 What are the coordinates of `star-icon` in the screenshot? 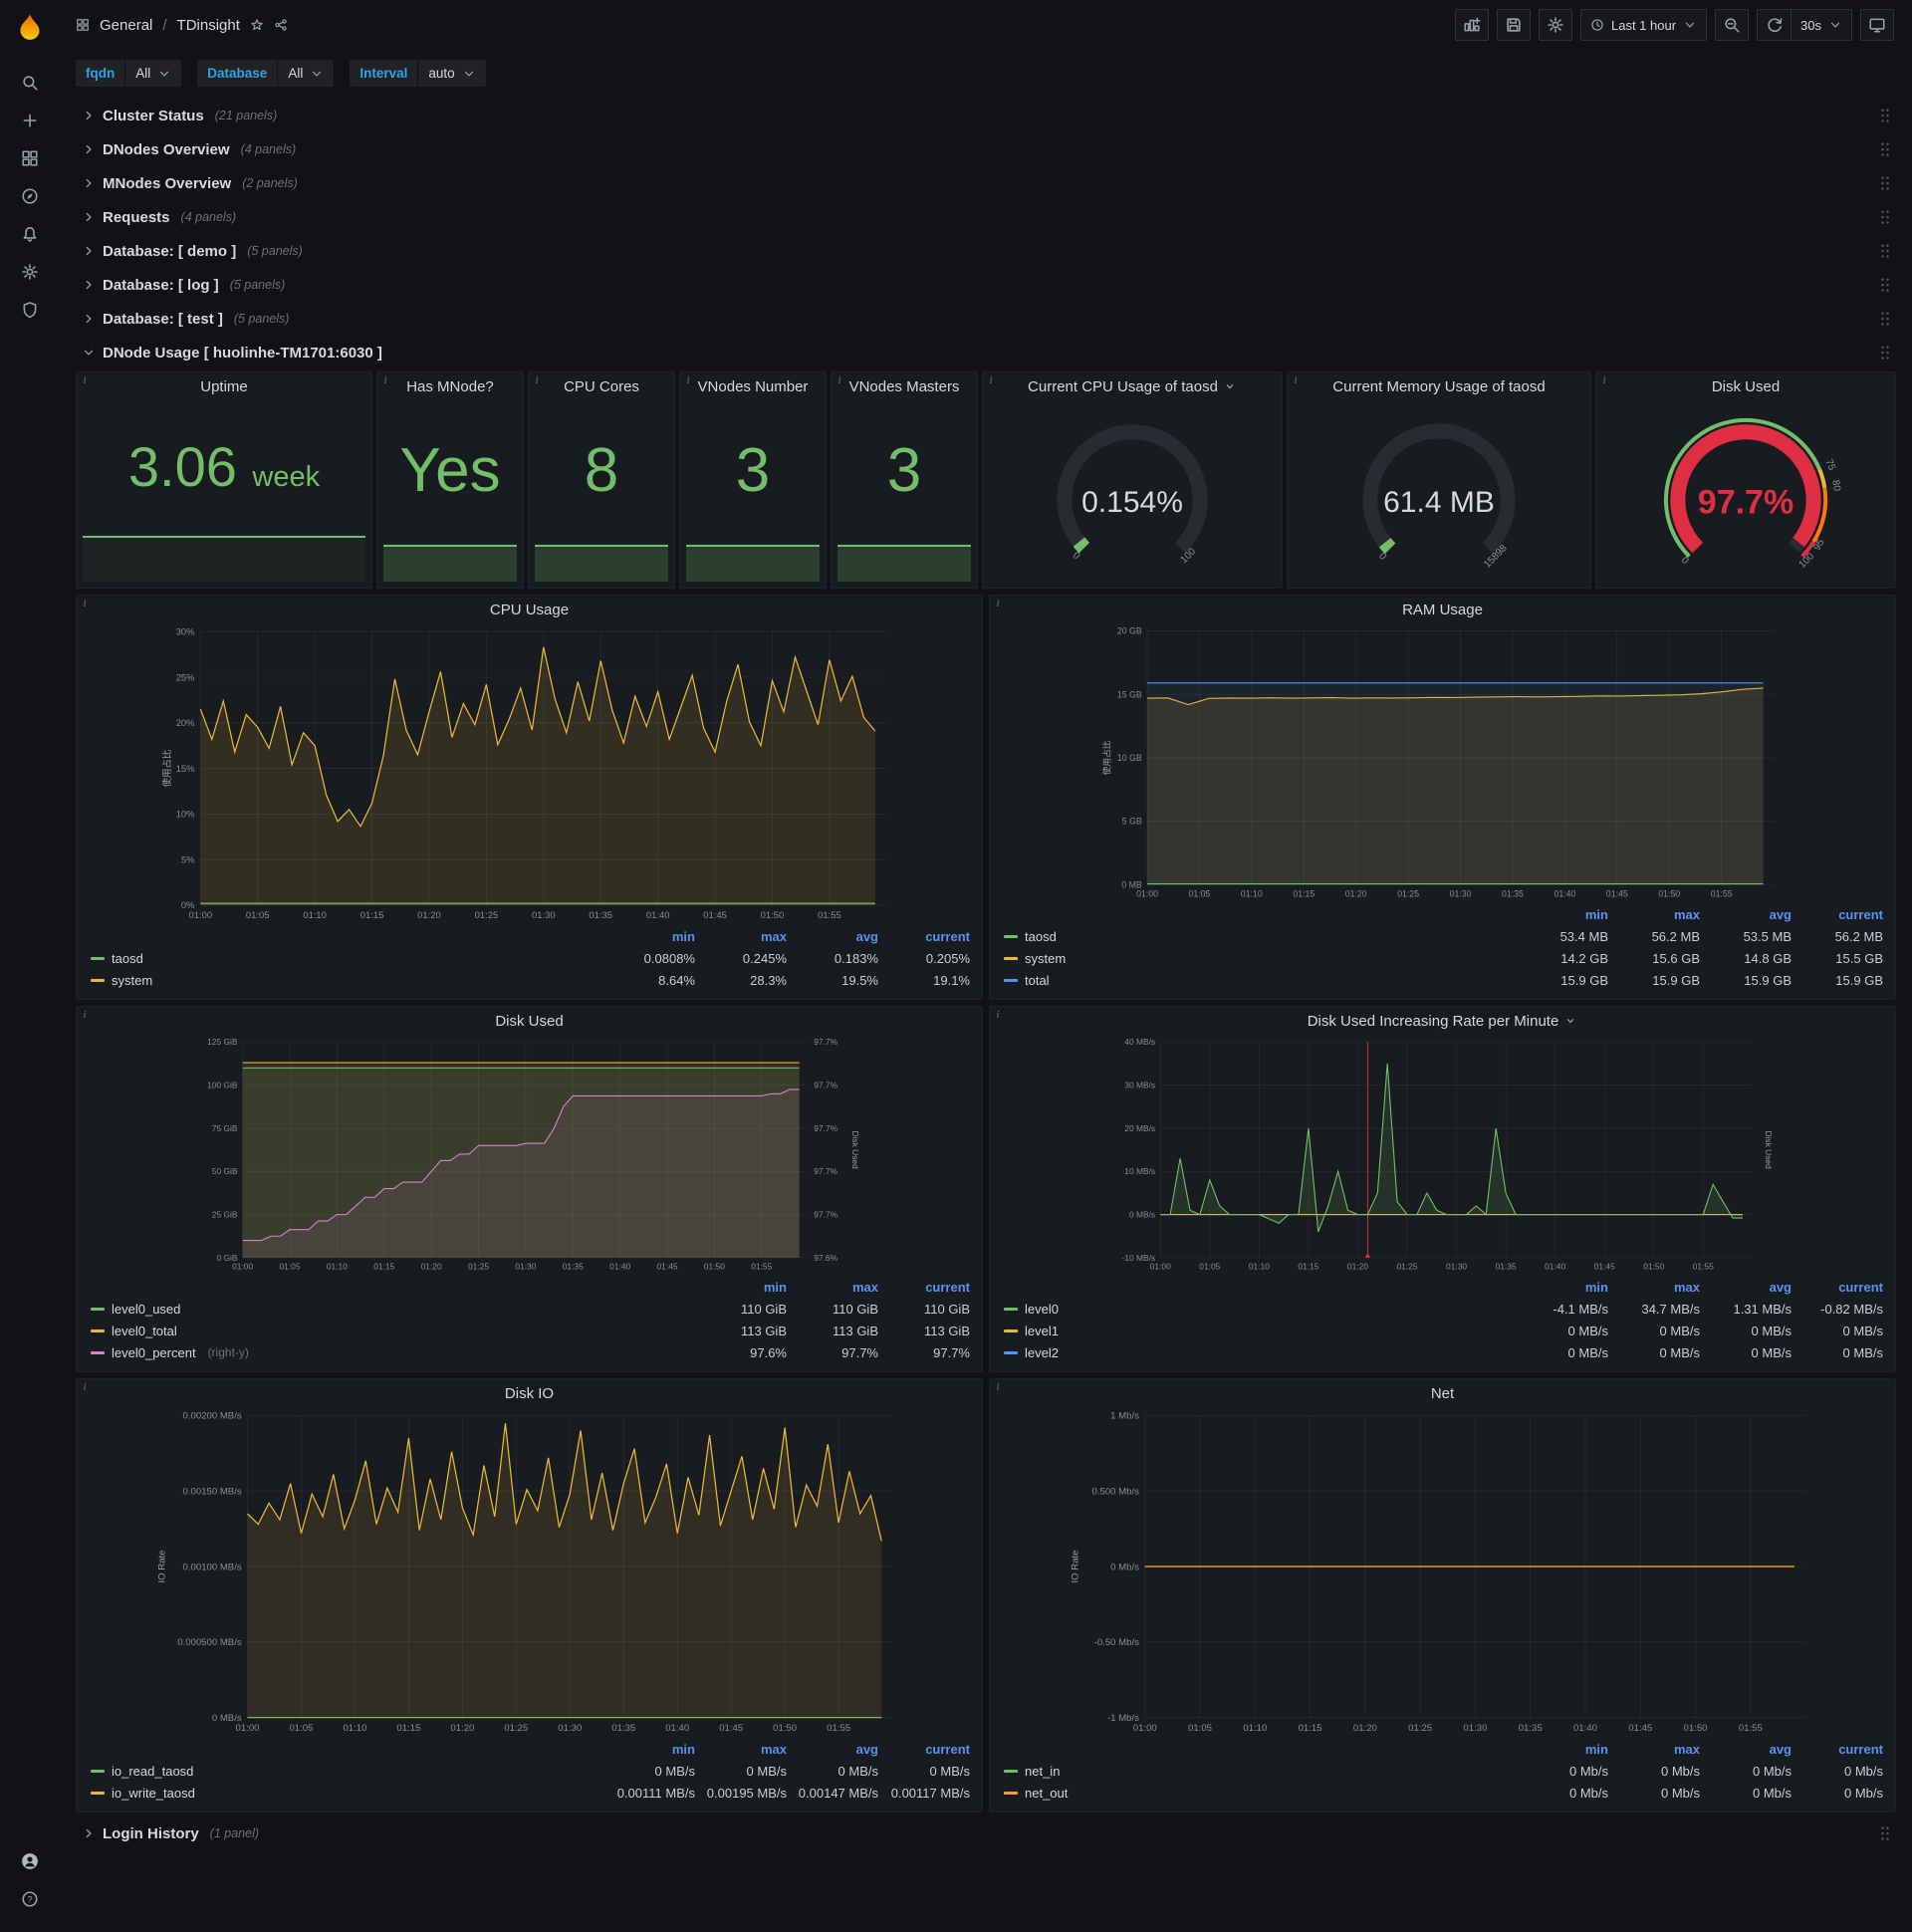 It's located at (257, 25).